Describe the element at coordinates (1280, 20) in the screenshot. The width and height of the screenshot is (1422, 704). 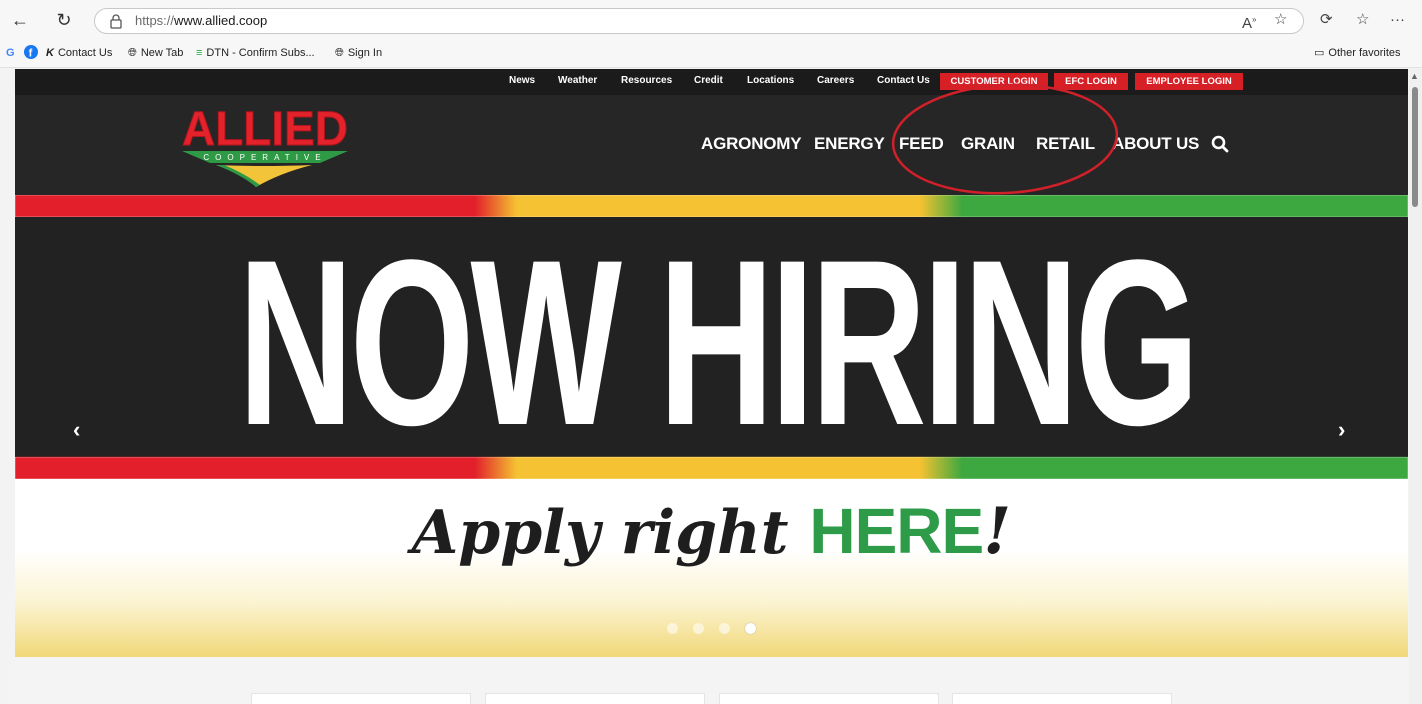
I see `favorite-star-icon: ☆` at that location.